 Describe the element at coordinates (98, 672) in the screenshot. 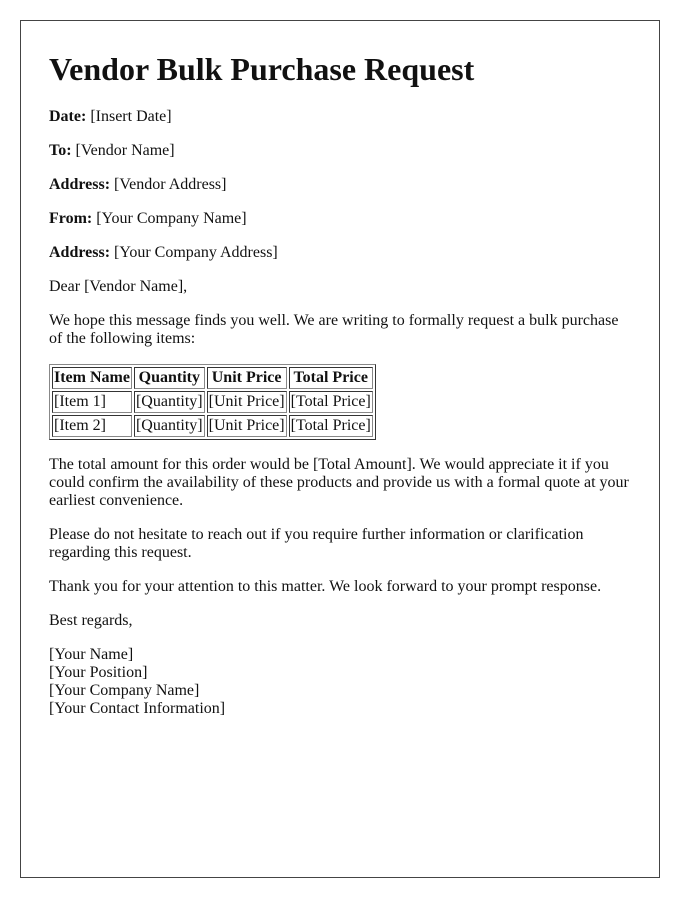

I see `signature-position: [Your Position]` at that location.